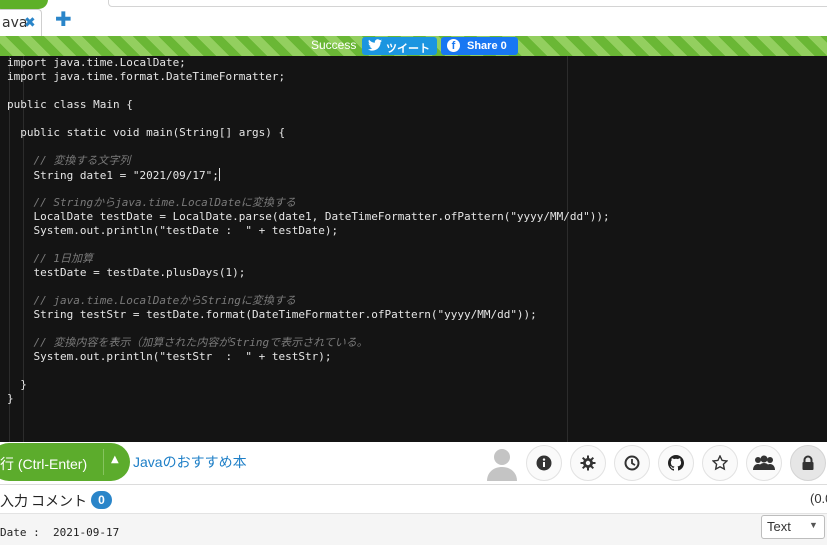  What do you see at coordinates (190, 462) in the screenshot?
I see `recommended-books-link: Javaのおすすめ本` at bounding box center [190, 462].